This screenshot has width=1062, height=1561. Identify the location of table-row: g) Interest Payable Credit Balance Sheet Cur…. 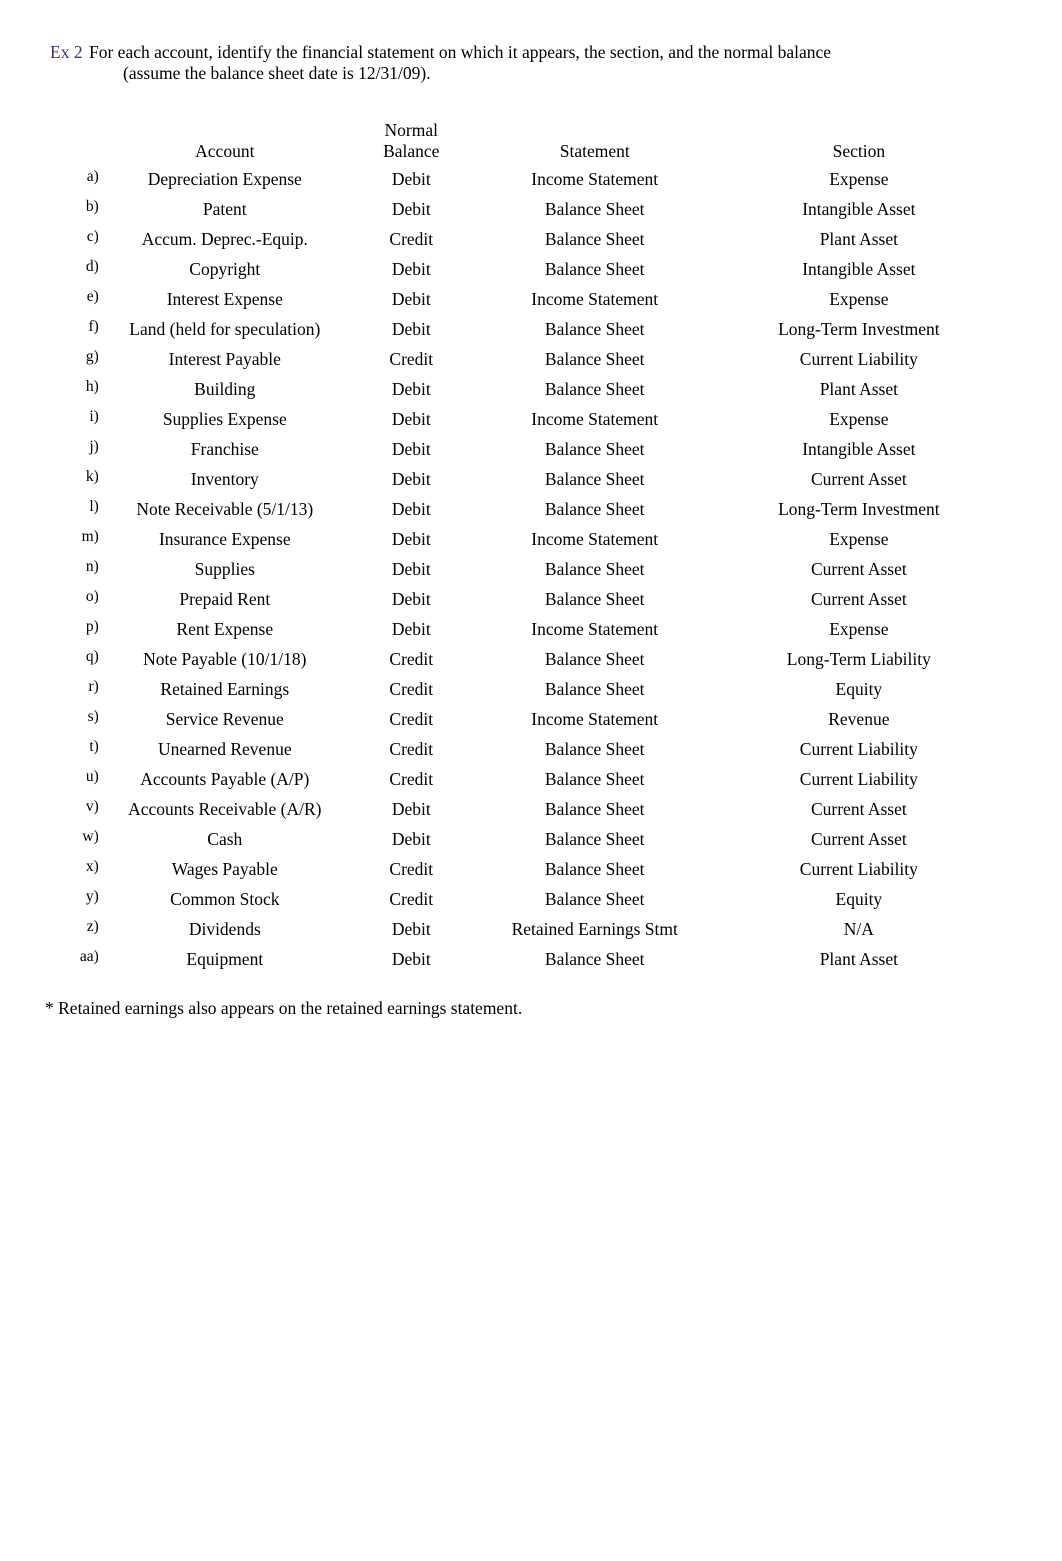
(500, 359).